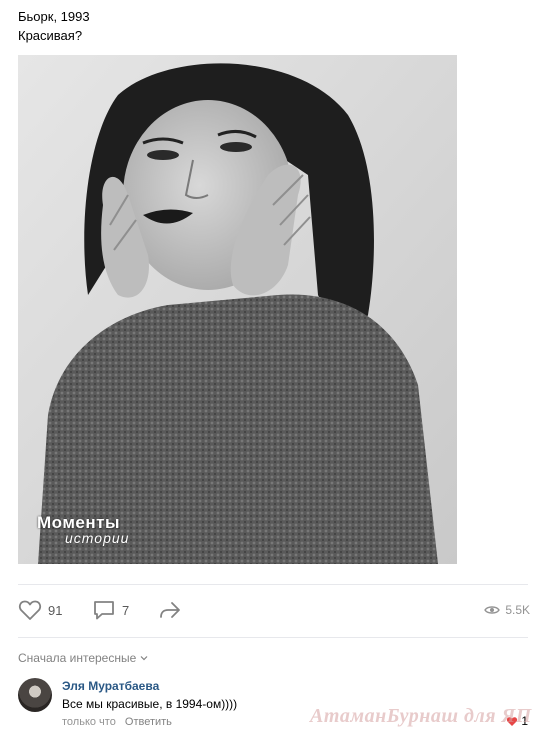  I want to click on comment-text: Все мы красивые, в 1994-ом)))), so click(150, 704).